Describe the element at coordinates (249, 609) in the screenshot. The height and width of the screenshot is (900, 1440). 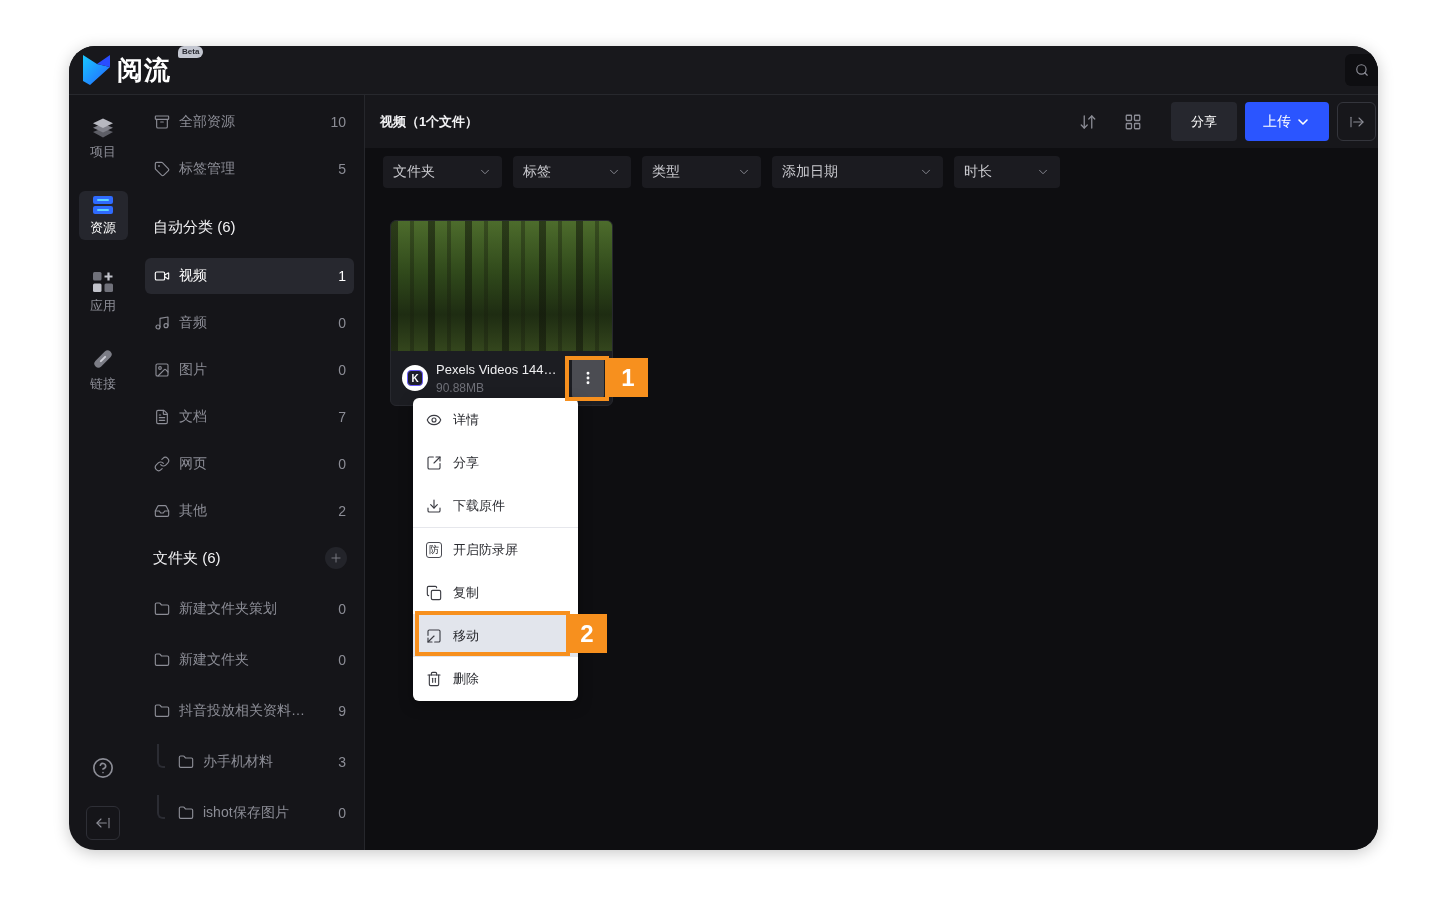
I see `sidebar-item: 新建文件夹策划 0` at that location.